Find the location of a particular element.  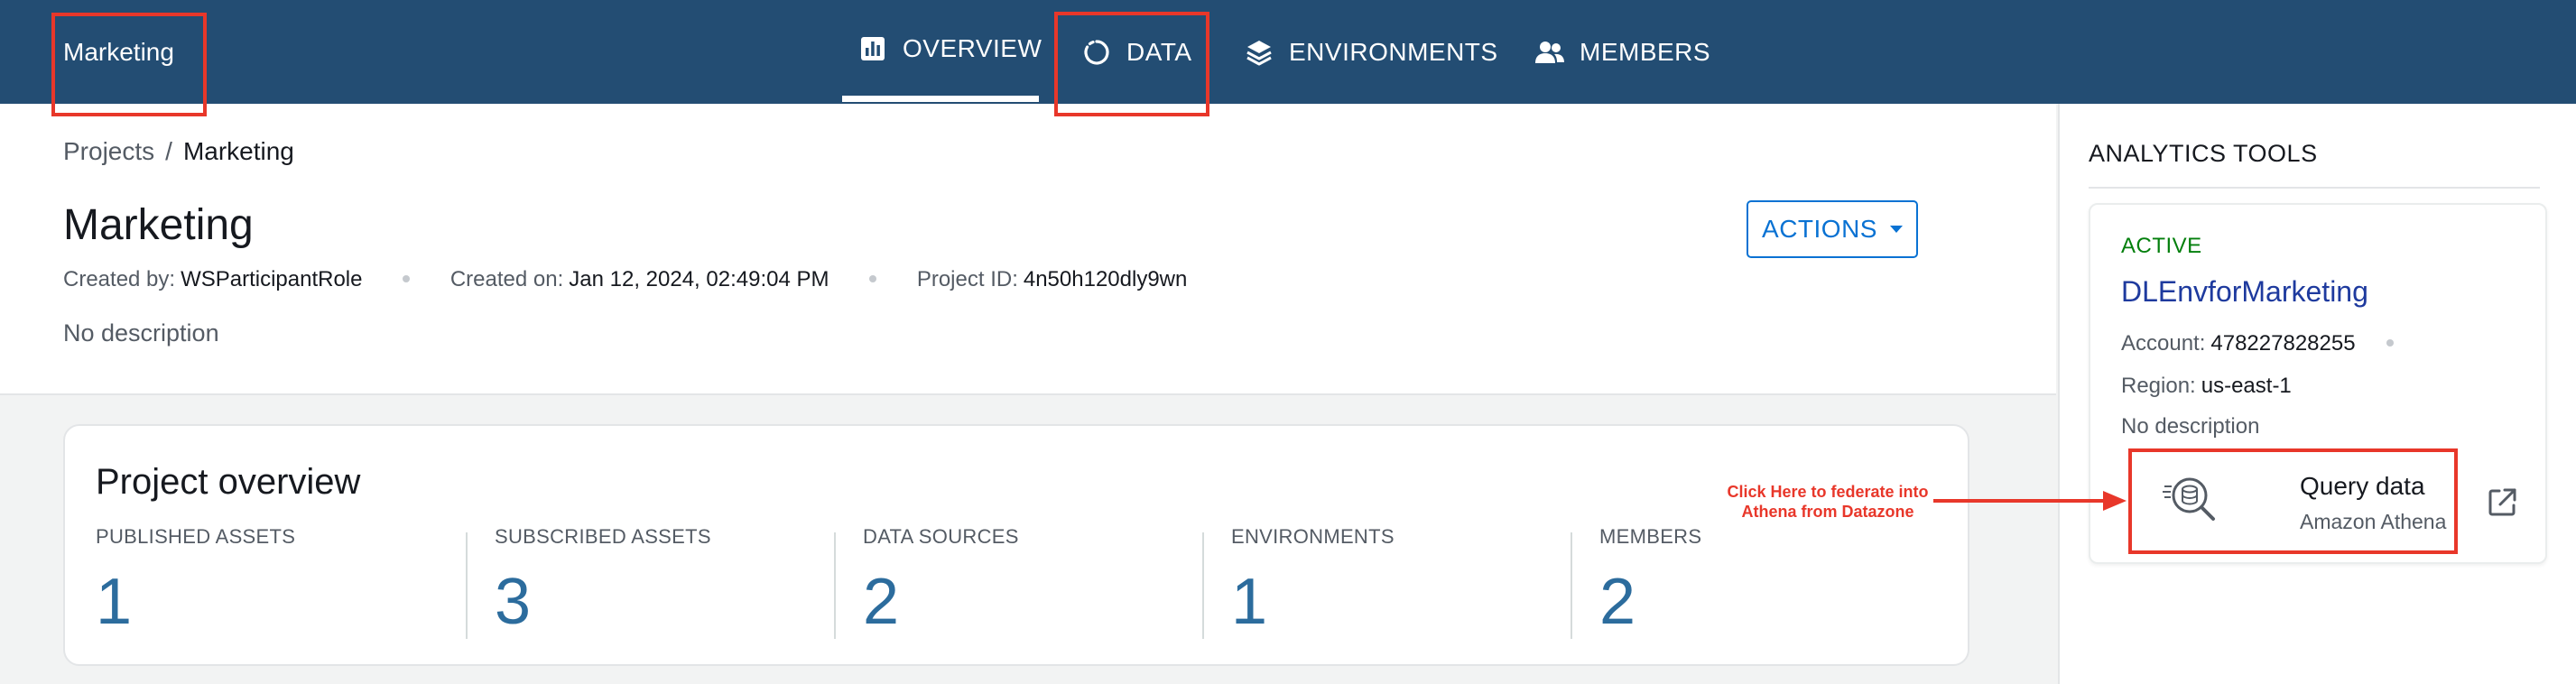

tab-overview: OVERVIEW is located at coordinates (950, 48).